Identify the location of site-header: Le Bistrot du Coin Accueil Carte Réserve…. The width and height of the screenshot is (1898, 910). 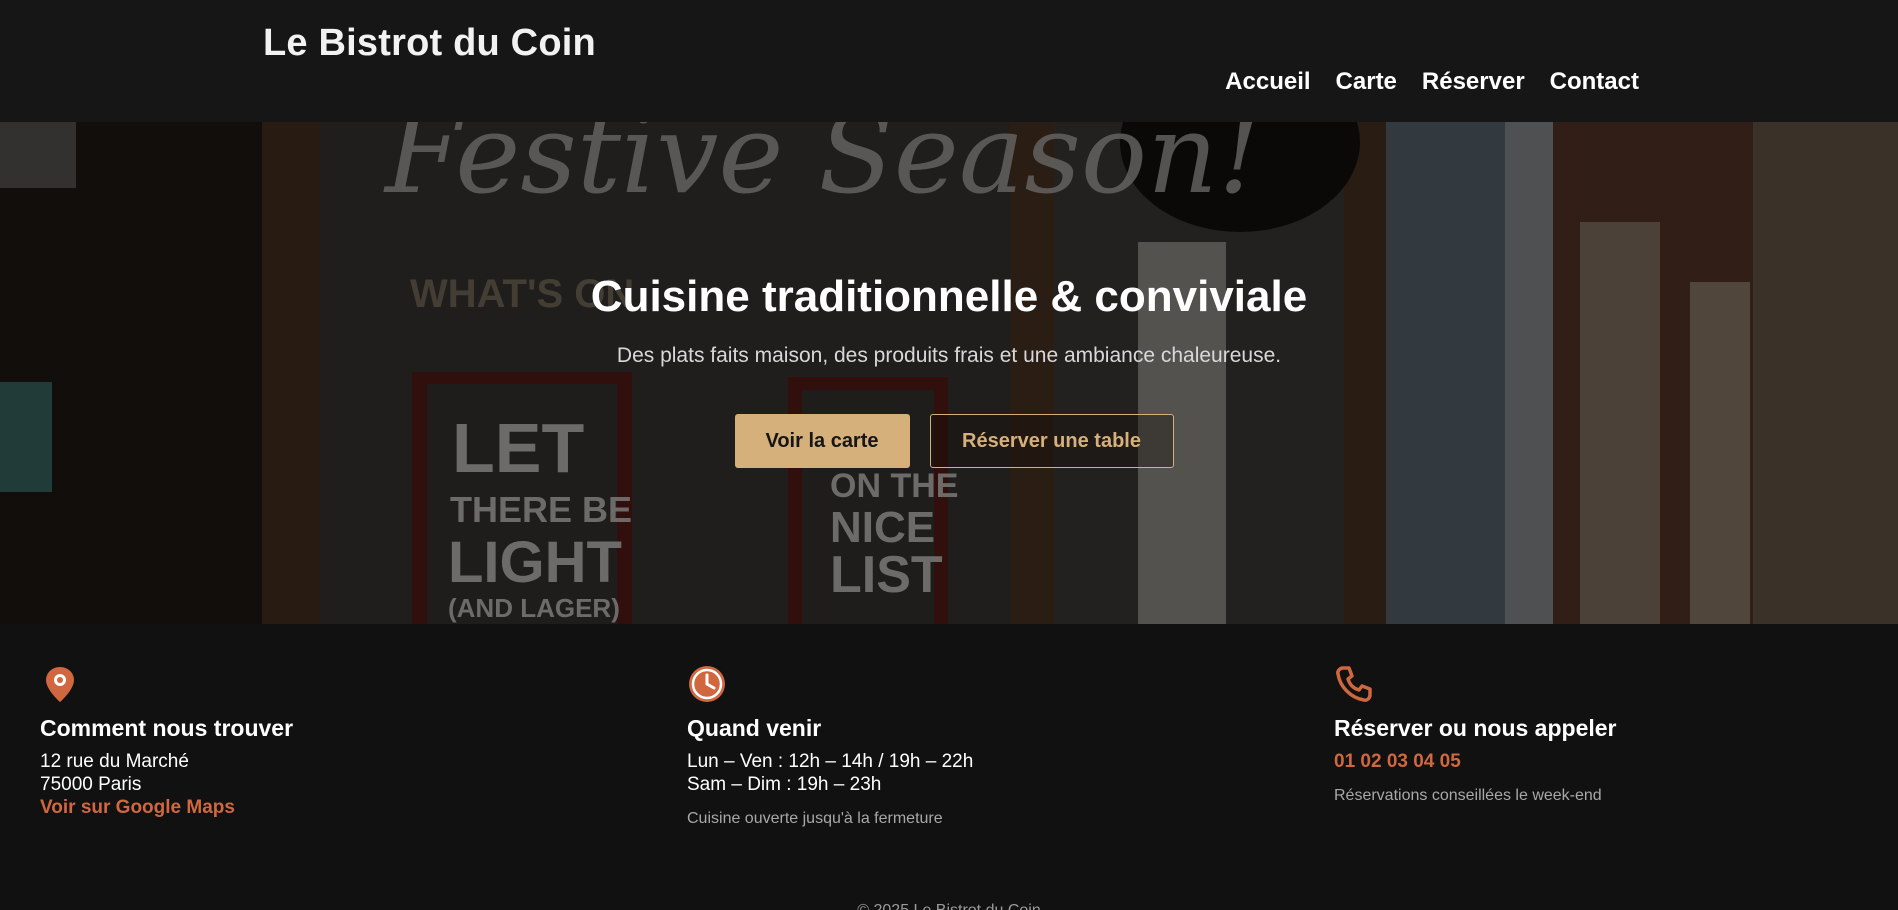
(949, 61).